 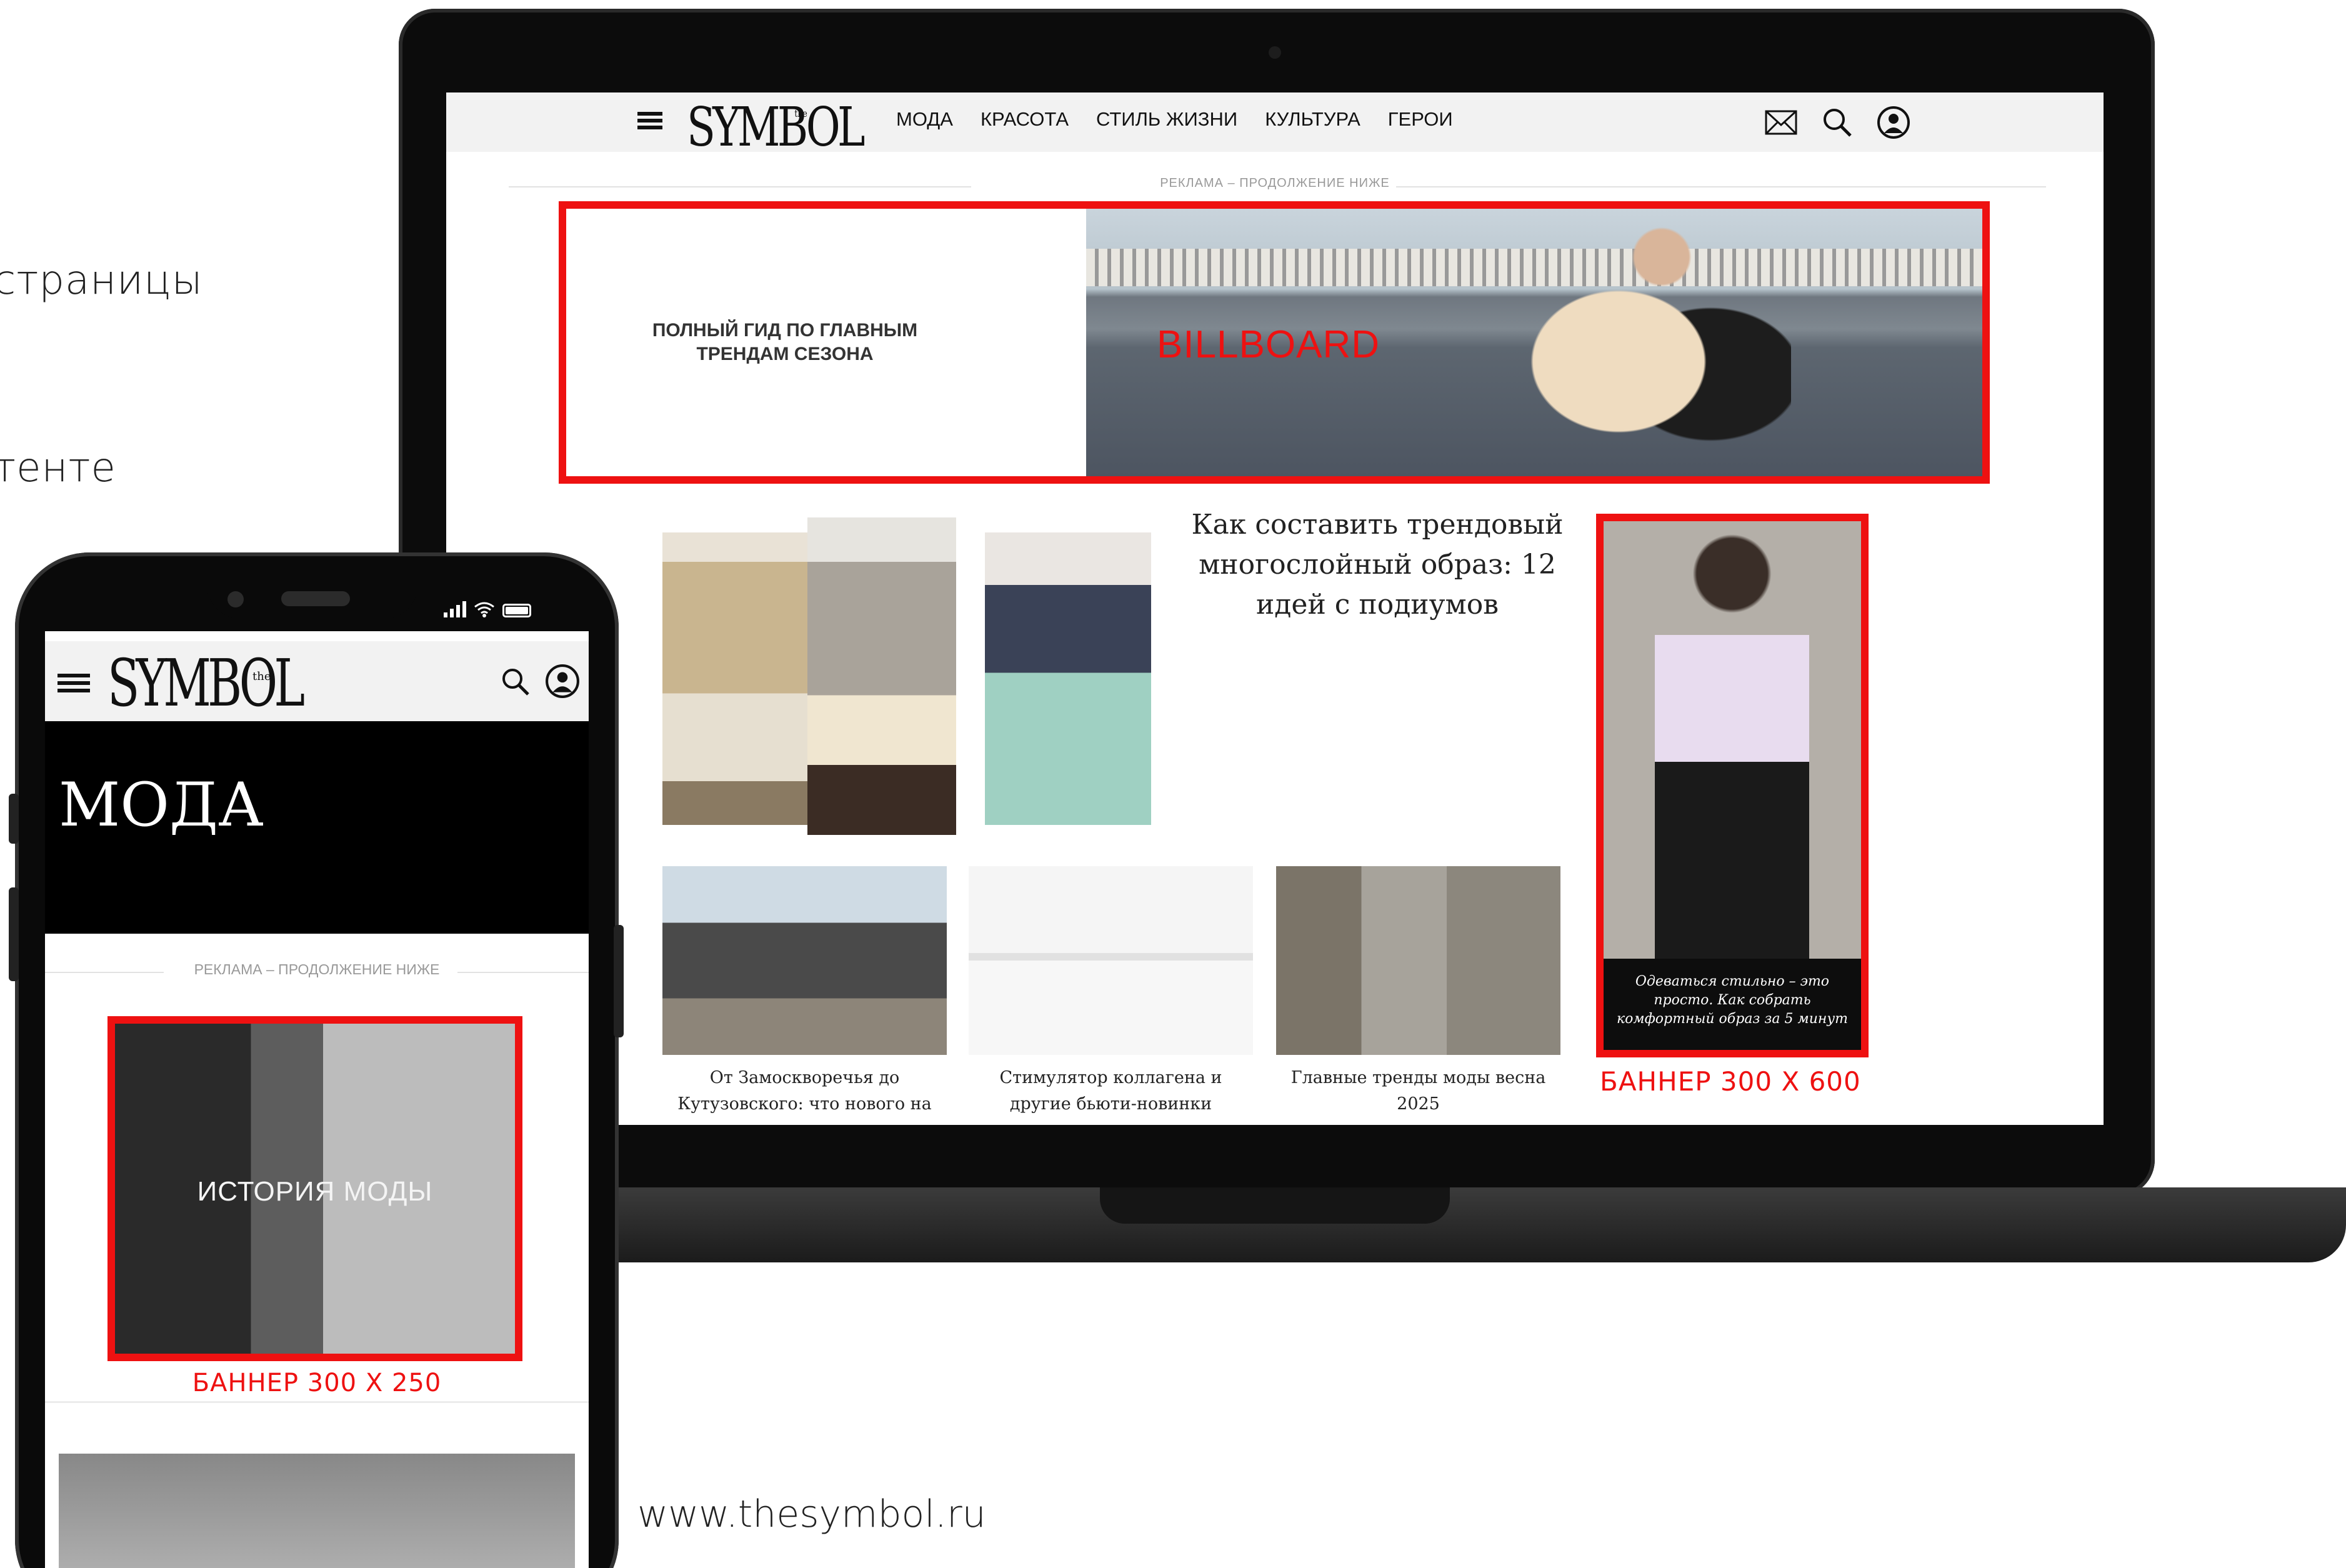 I want to click on banner-300x600-photo, so click(x=1732, y=740).